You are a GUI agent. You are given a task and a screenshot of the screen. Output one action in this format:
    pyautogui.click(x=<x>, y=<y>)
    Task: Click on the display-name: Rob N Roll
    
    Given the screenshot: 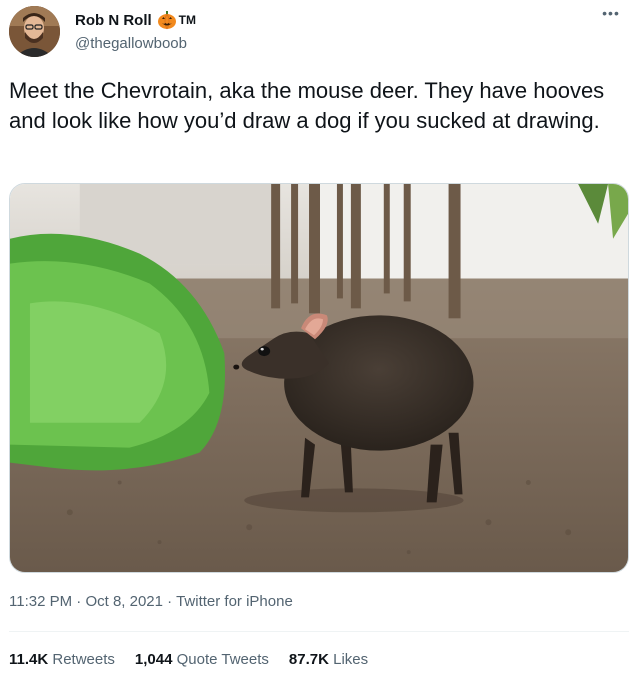 What is the action you would take?
    pyautogui.click(x=113, y=20)
    